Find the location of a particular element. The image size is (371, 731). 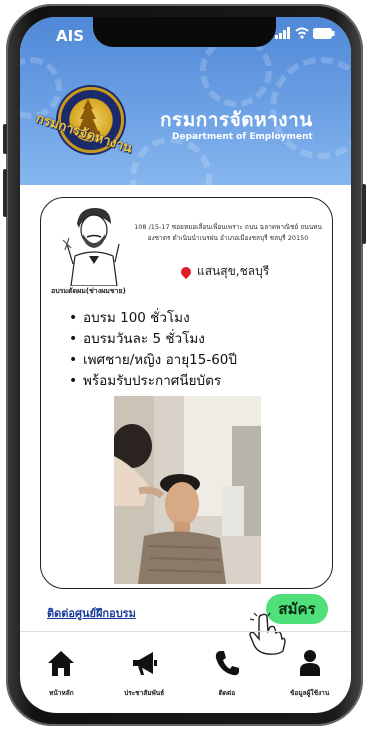

course-detail-item: พร้อมรับประกาศนียบัตร is located at coordinates (153, 381).